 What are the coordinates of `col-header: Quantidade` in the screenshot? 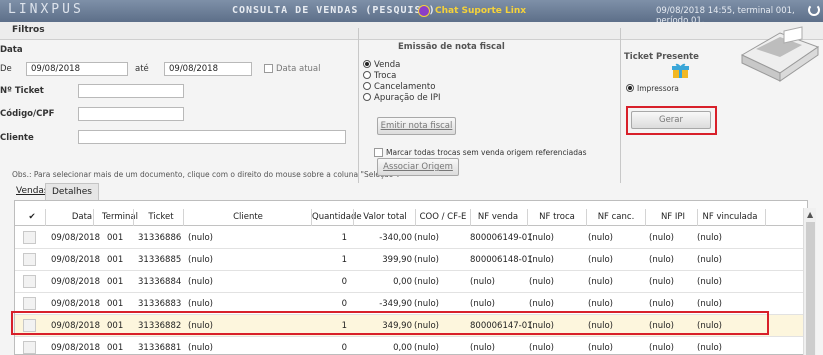 It's located at (337, 217).